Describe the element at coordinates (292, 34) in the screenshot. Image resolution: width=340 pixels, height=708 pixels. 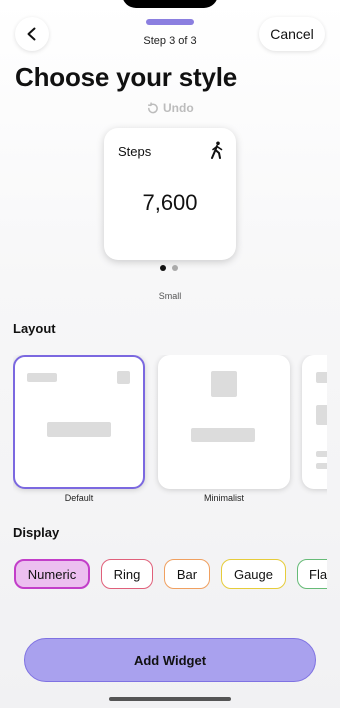
I see `cancel-button: Cancel` at that location.